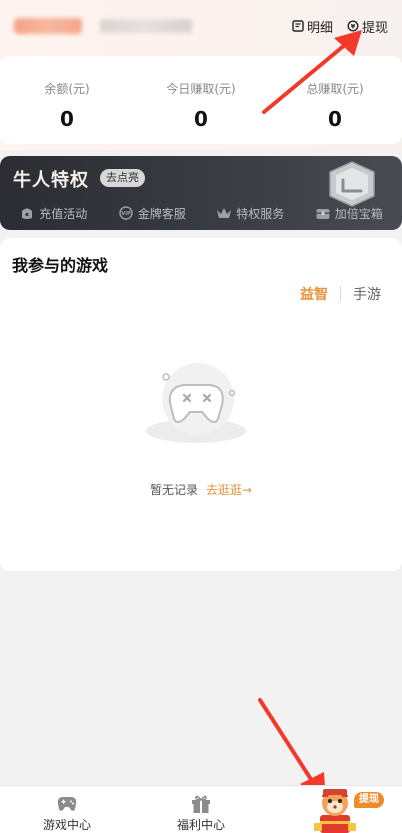 The image size is (402, 833). What do you see at coordinates (51, 180) in the screenshot?
I see `vip-title: 牛人特权` at bounding box center [51, 180].